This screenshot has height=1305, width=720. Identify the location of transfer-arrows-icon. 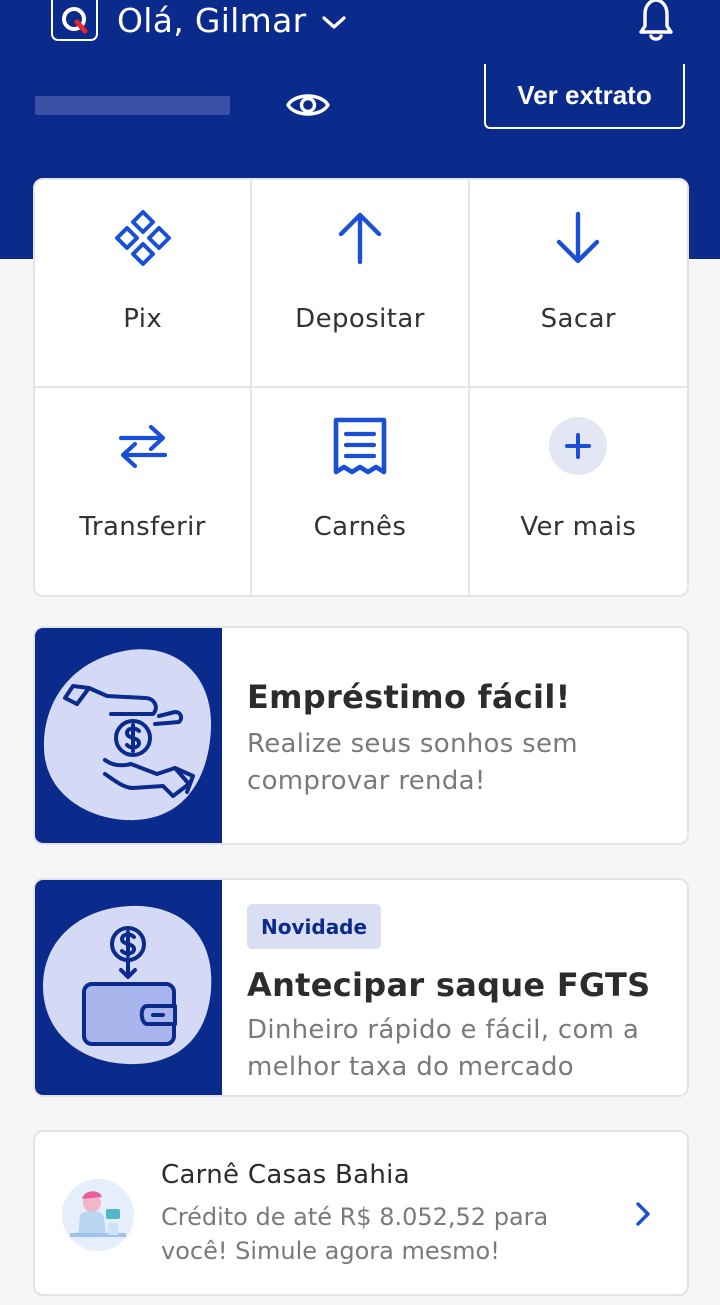
(143, 446).